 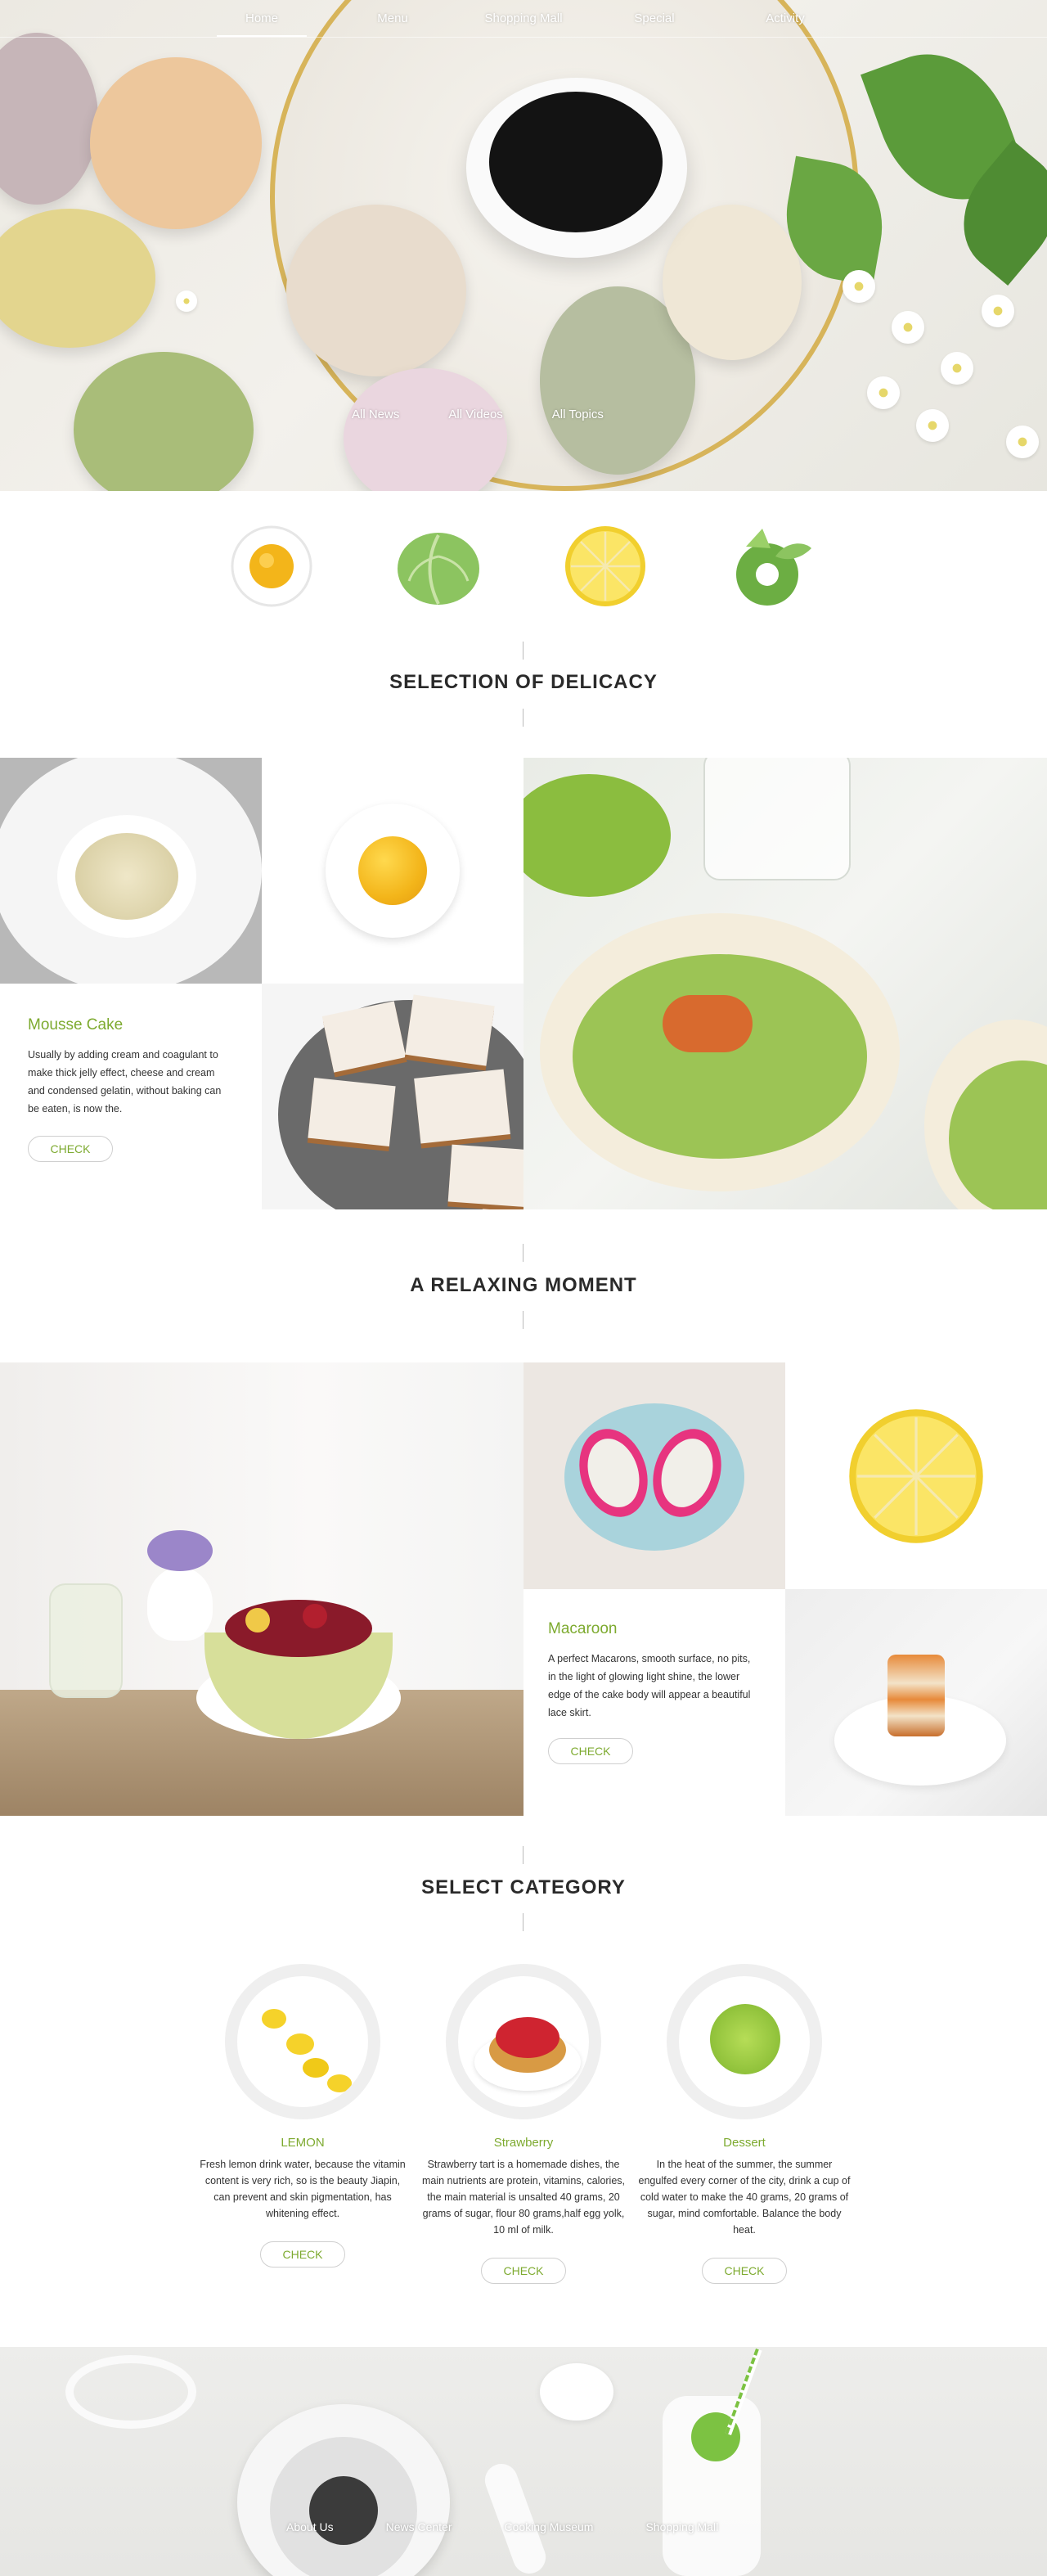 I want to click on egg-tile, so click(x=393, y=871).